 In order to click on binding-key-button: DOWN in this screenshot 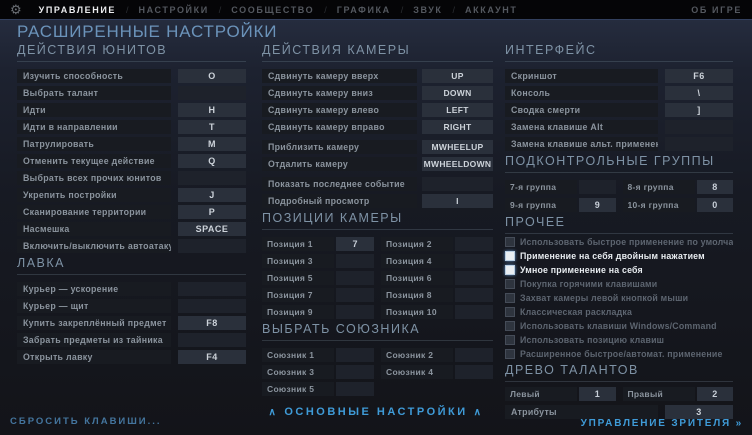, I will do `click(457, 93)`.